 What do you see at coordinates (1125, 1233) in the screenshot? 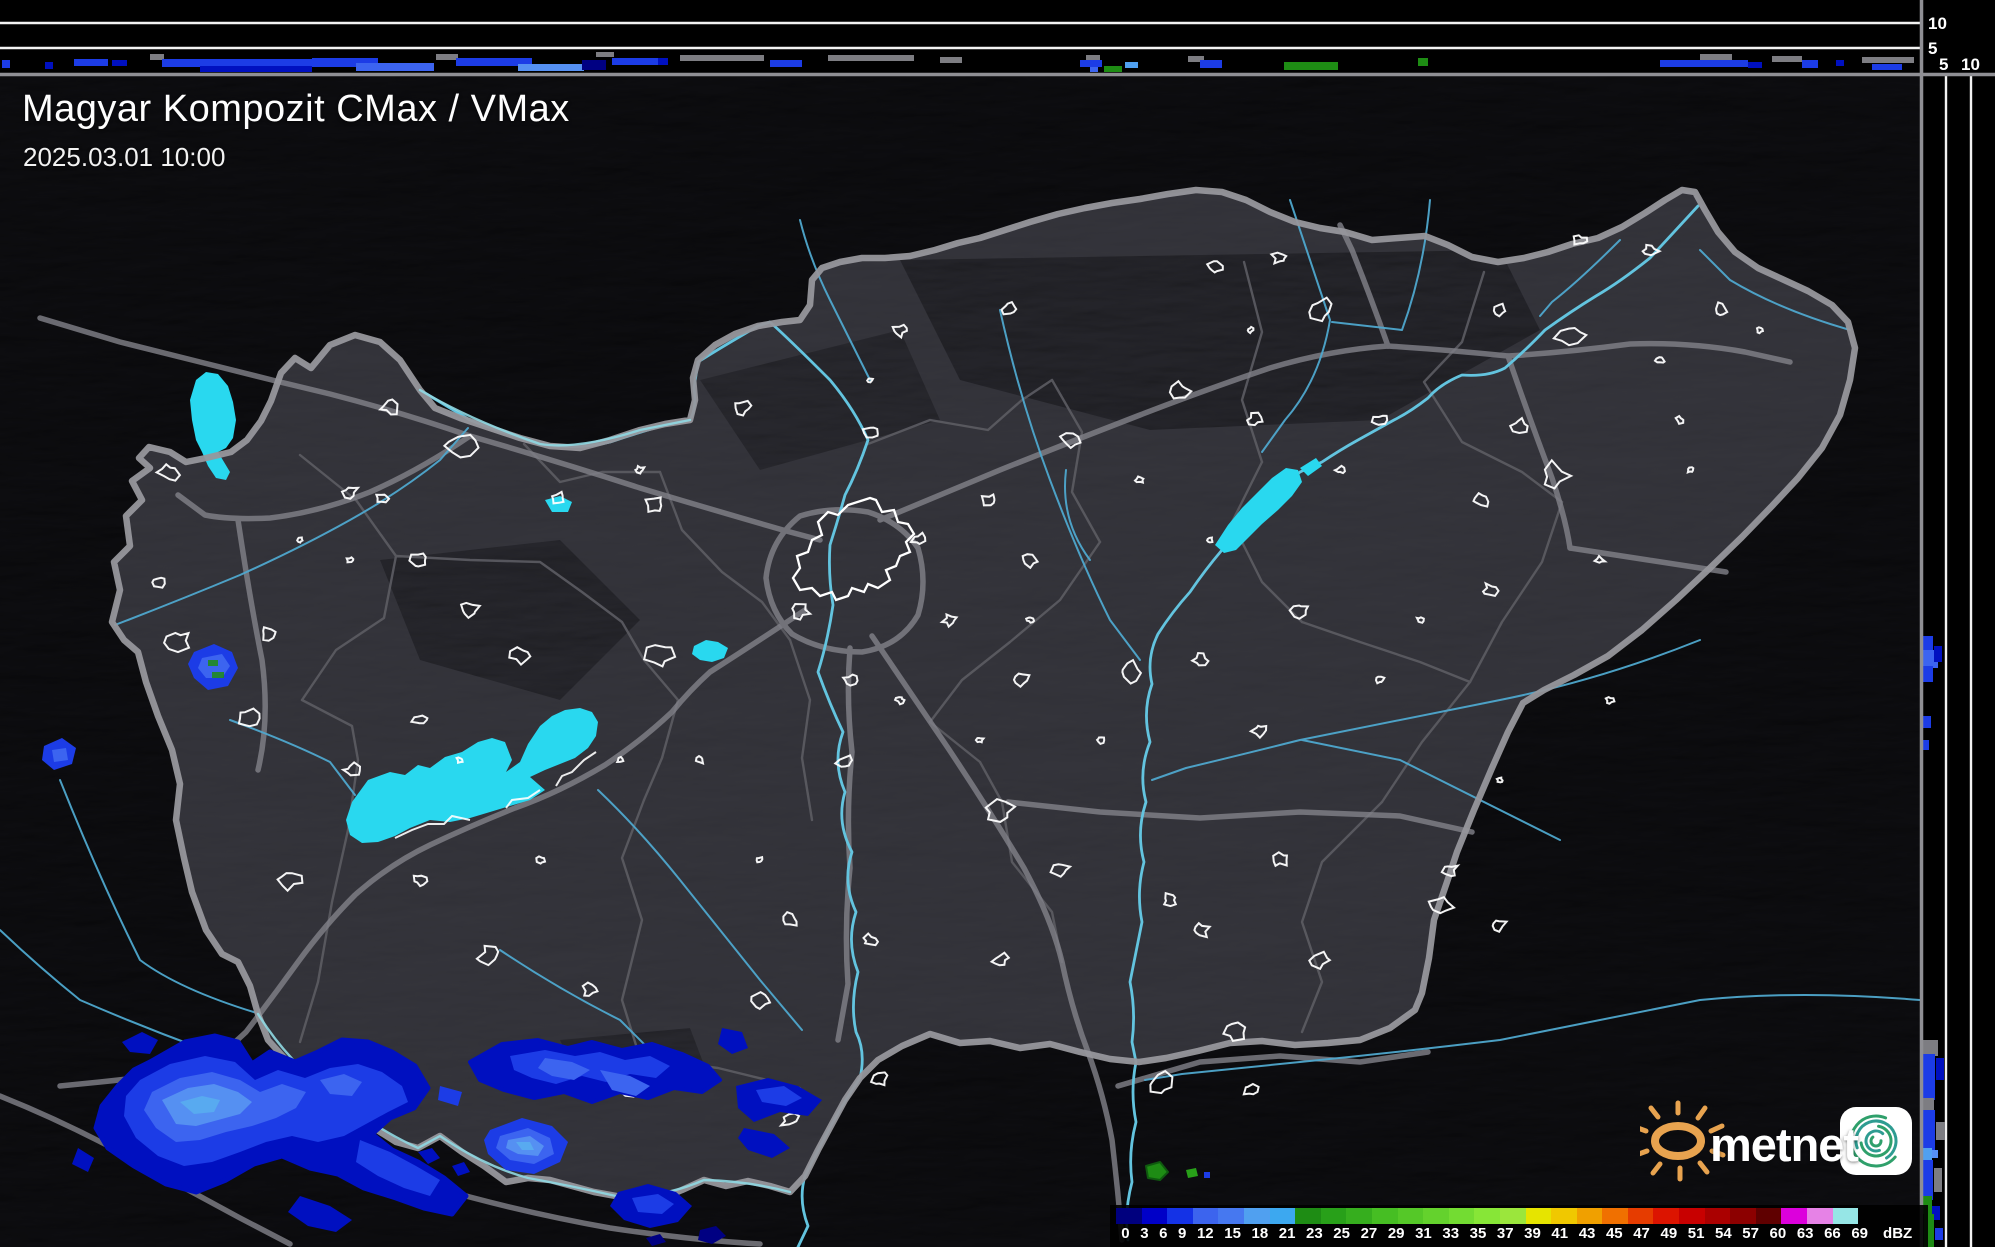
I see `dbz-tick-label: 0` at bounding box center [1125, 1233].